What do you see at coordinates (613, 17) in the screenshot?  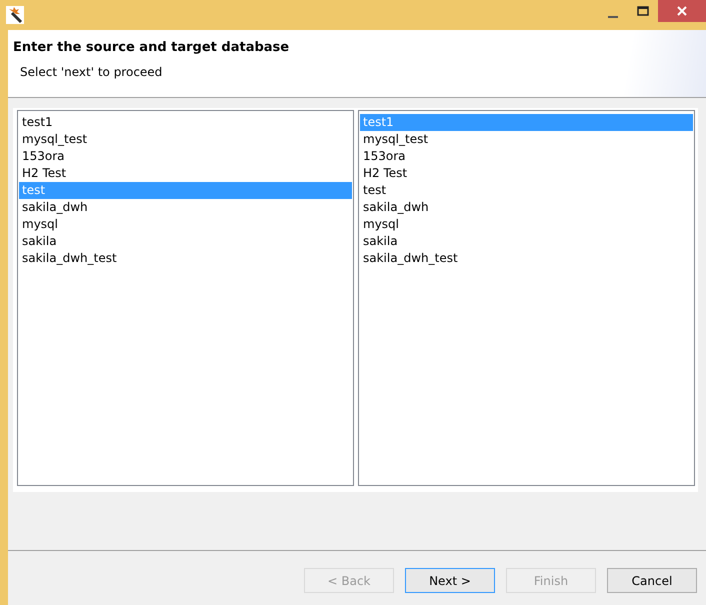 I see `minimize-icon` at bounding box center [613, 17].